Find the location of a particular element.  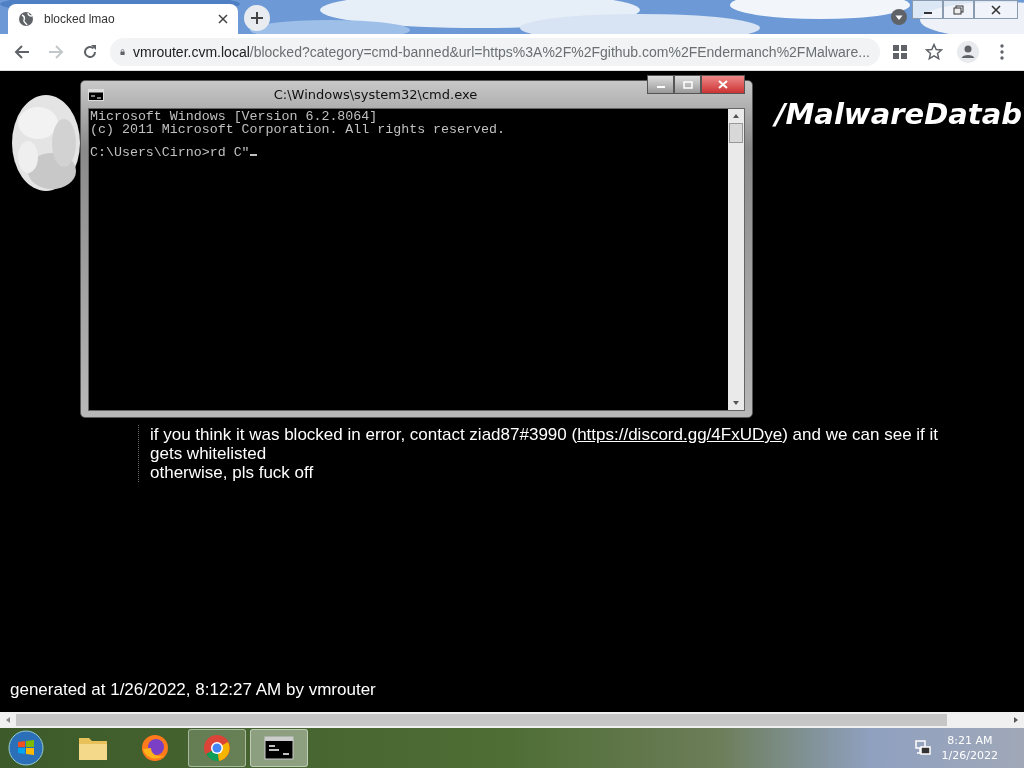

start-button is located at coordinates (26, 748).